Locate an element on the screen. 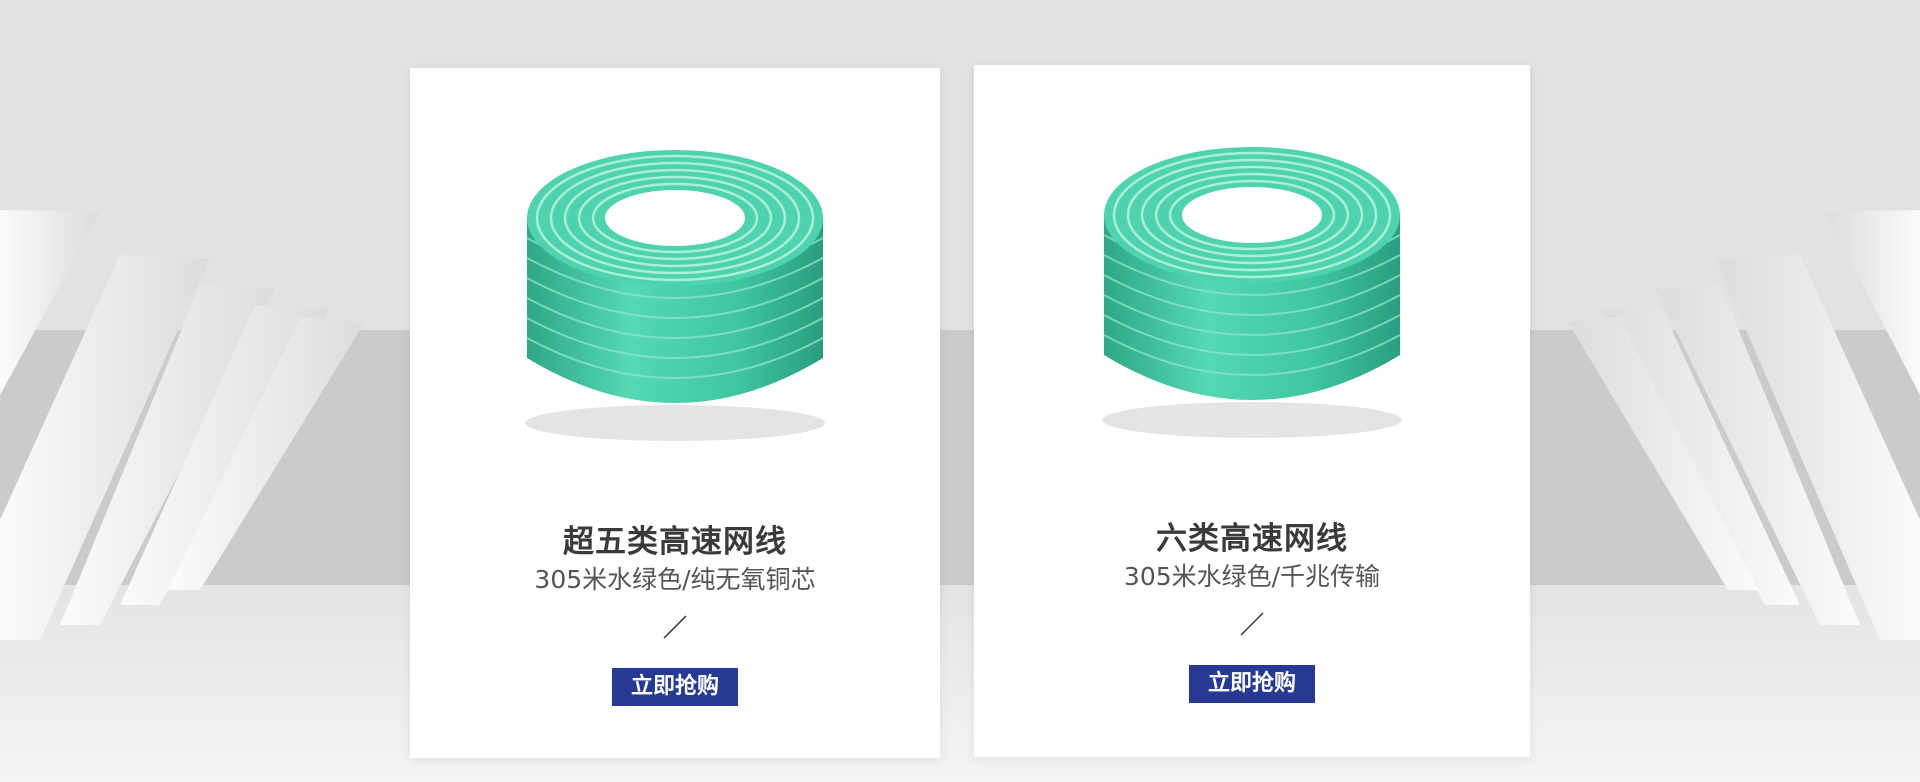 The width and height of the screenshot is (1920, 782). product-title: 超五类高速网线 is located at coordinates (675, 542).